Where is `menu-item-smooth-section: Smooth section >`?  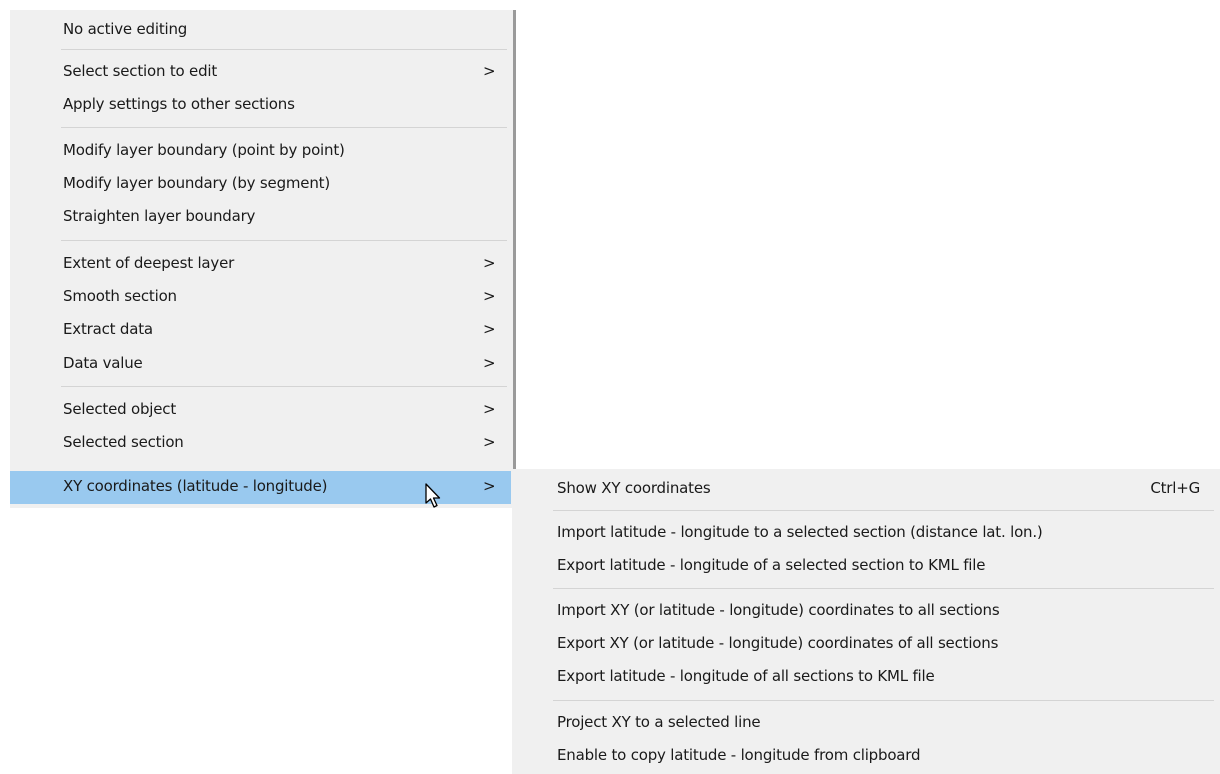 menu-item-smooth-section: Smooth section > is located at coordinates (261, 297).